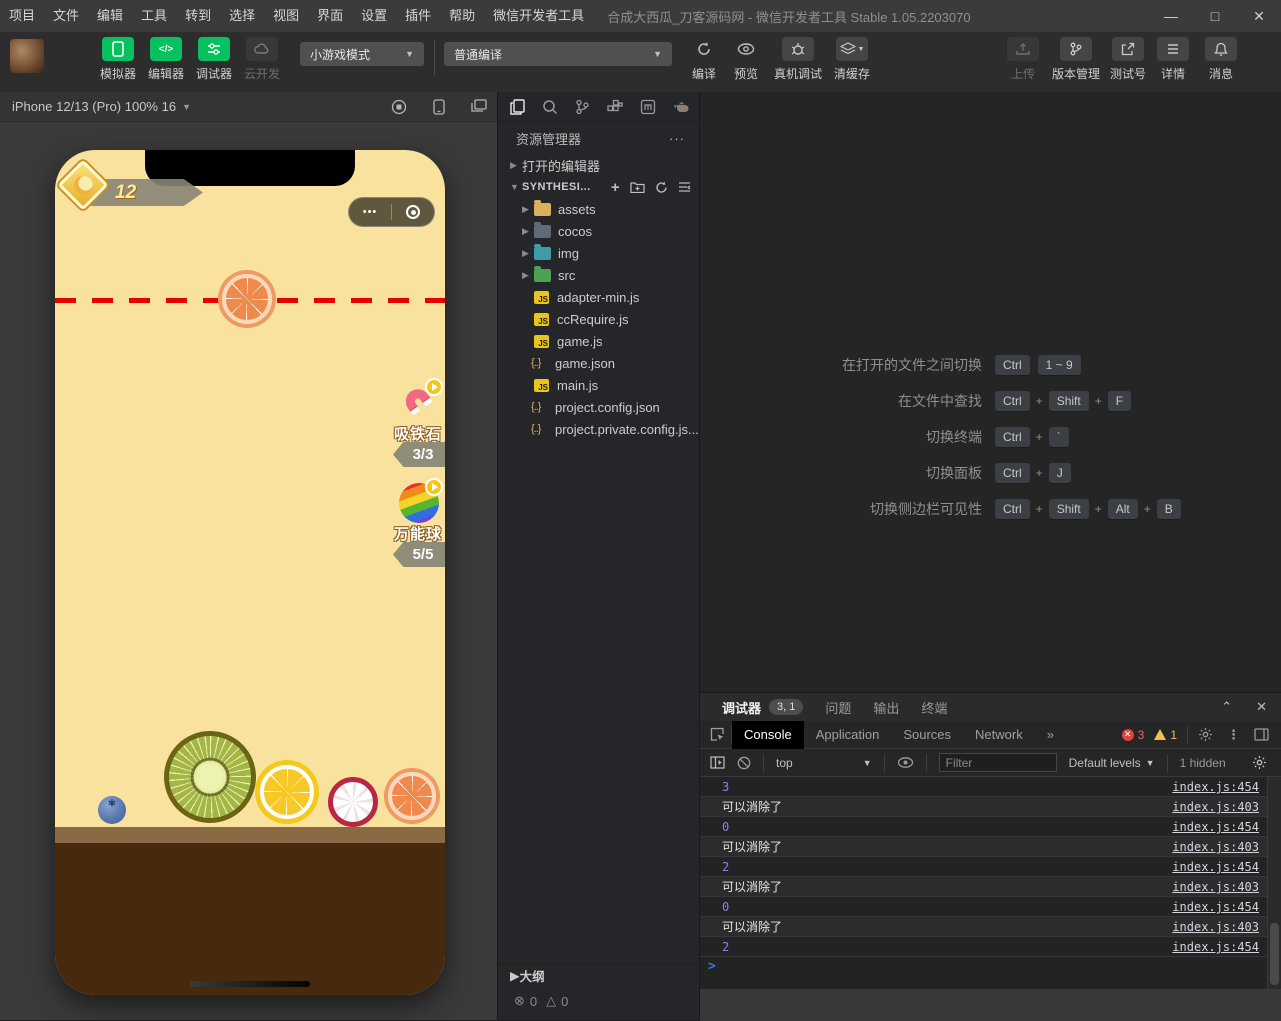  I want to click on menu-interface: 界面, so click(330, 16).